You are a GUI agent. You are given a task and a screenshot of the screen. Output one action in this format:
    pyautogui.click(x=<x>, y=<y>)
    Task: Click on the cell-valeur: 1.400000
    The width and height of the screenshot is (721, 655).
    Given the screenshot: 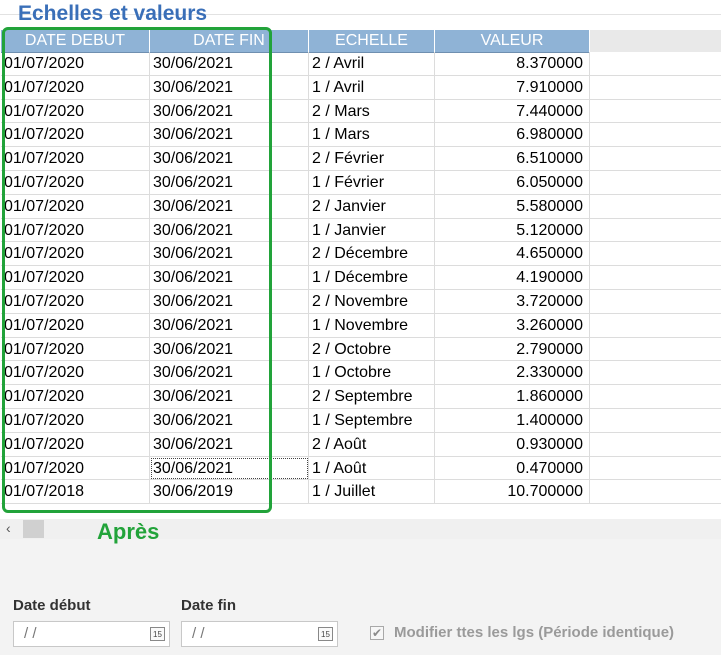 What is the action you would take?
    pyautogui.click(x=512, y=420)
    